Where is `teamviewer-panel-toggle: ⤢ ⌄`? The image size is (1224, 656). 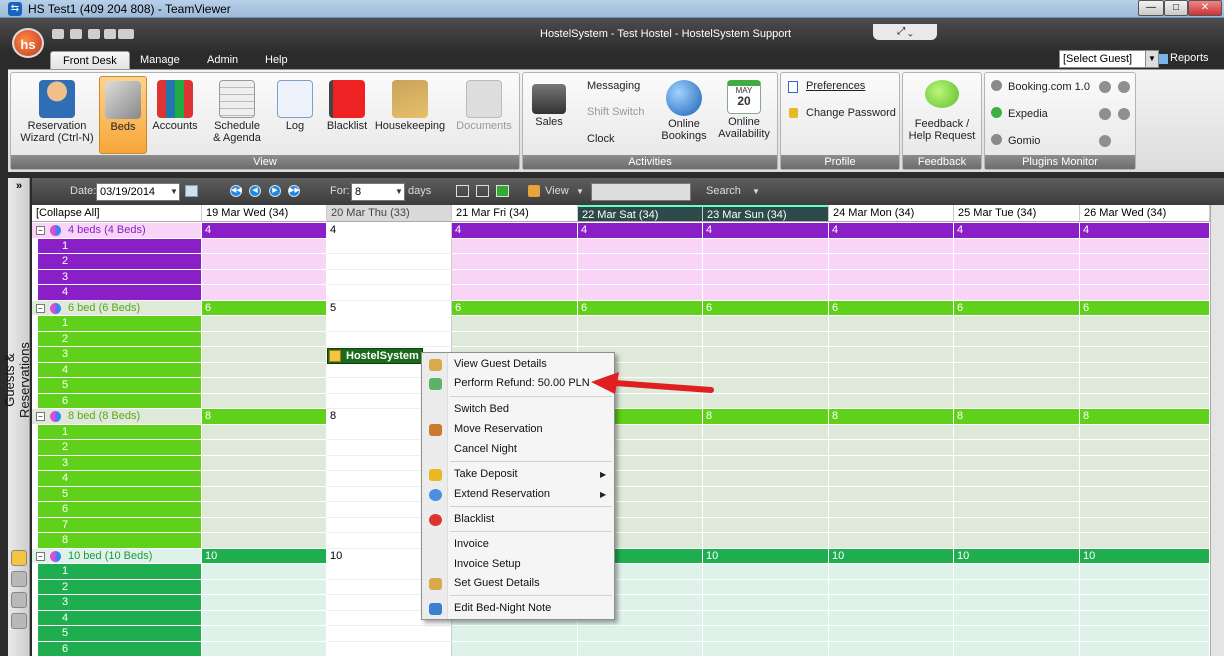
teamviewer-panel-toggle: ⤢ ⌄ is located at coordinates (905, 32).